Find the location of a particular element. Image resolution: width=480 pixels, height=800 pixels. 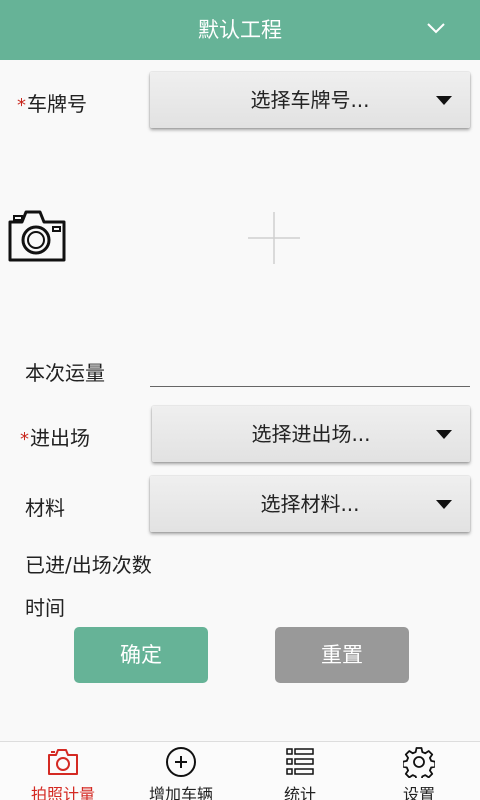

time-label: 时间 is located at coordinates (45, 608).